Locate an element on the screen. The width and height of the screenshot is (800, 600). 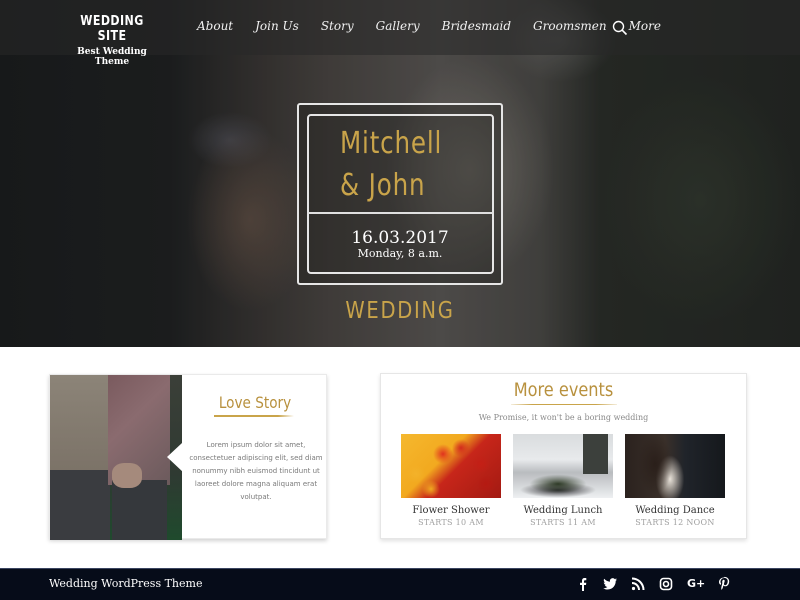
nav-item-groomsmen: Groomsmen is located at coordinates (570, 26).